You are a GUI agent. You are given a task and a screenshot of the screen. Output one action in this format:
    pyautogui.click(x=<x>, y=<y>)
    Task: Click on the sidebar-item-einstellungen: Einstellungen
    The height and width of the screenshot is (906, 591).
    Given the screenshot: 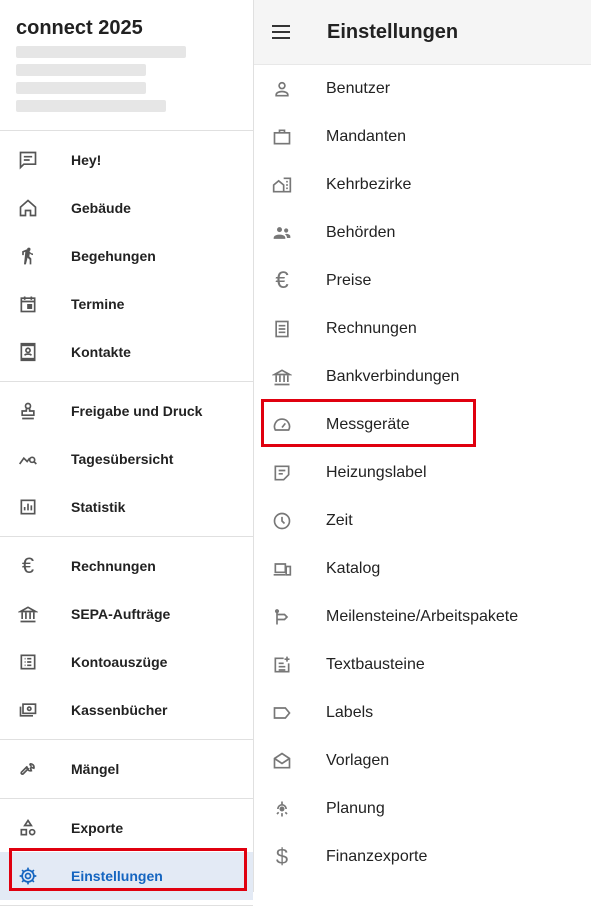 What is the action you would take?
    pyautogui.click(x=126, y=876)
    